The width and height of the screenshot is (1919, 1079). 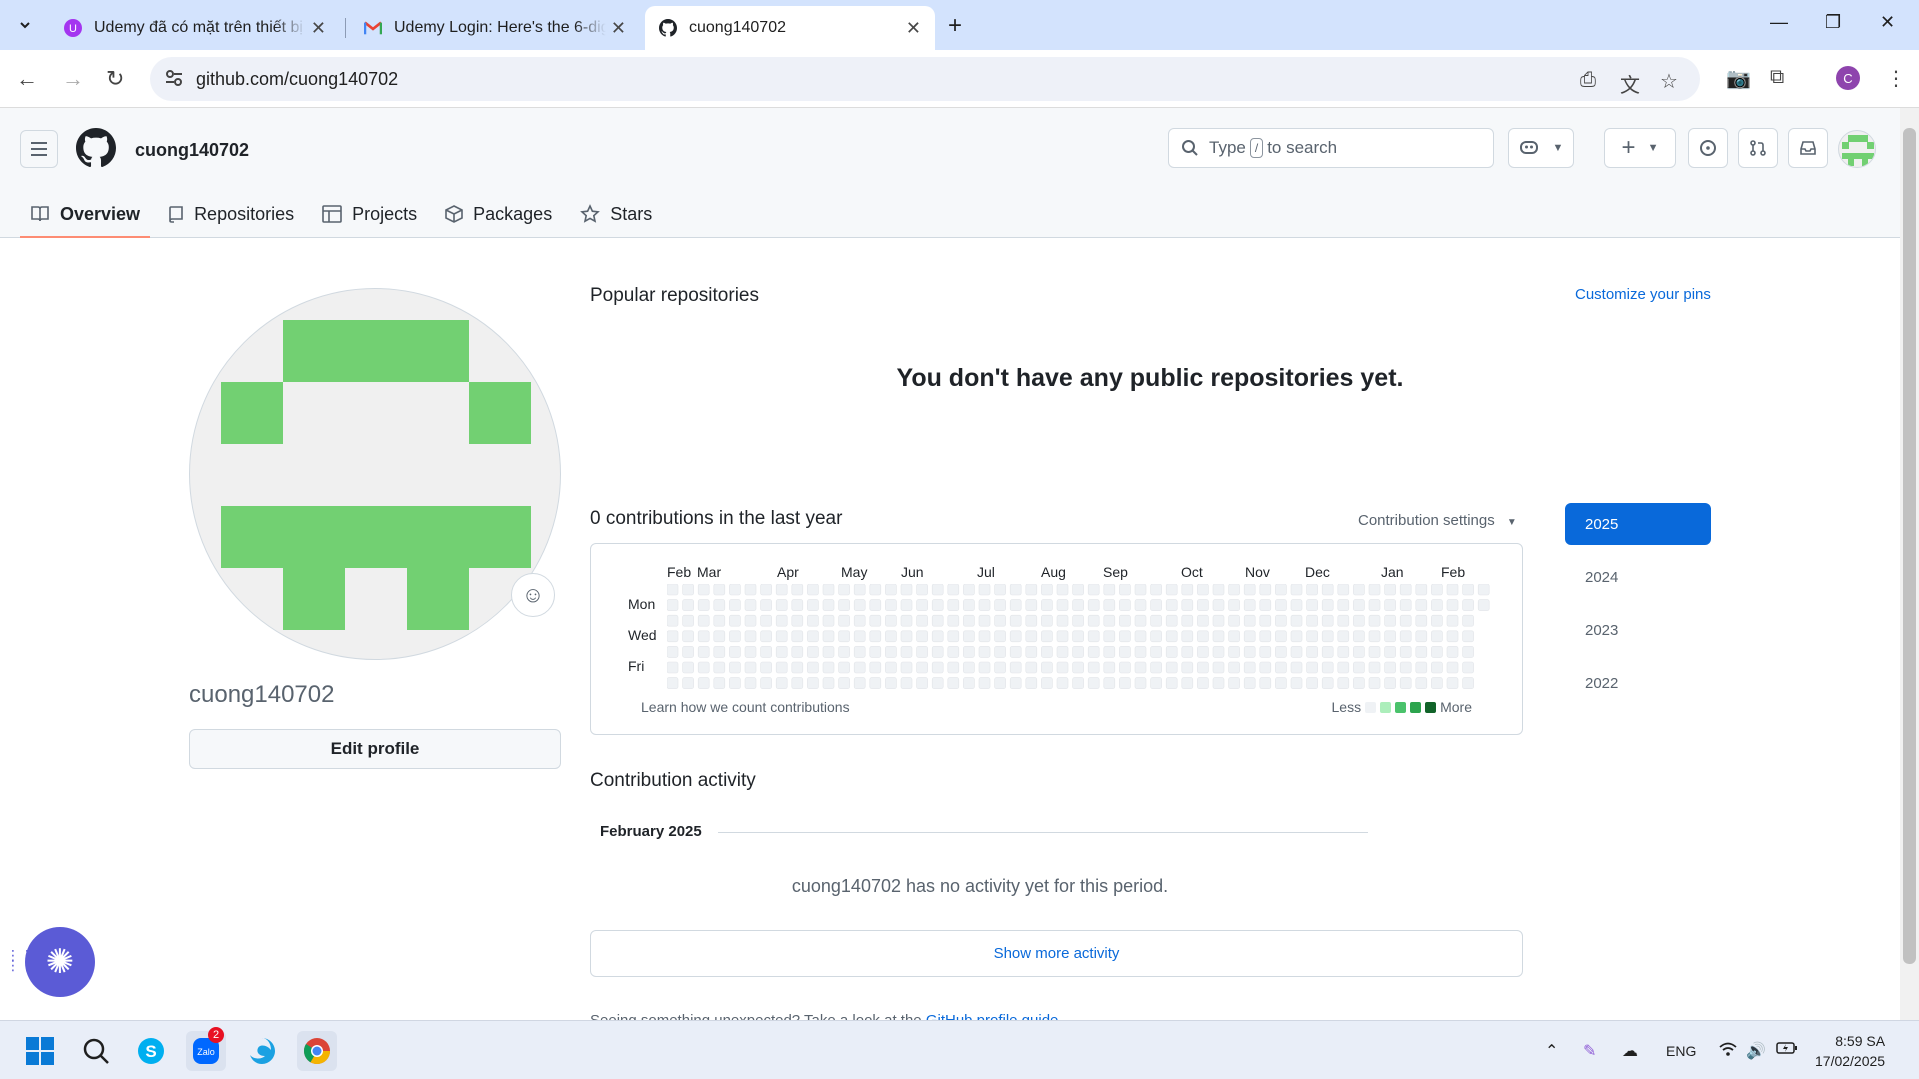 I want to click on set-status-button: ☺, so click(x=533, y=595).